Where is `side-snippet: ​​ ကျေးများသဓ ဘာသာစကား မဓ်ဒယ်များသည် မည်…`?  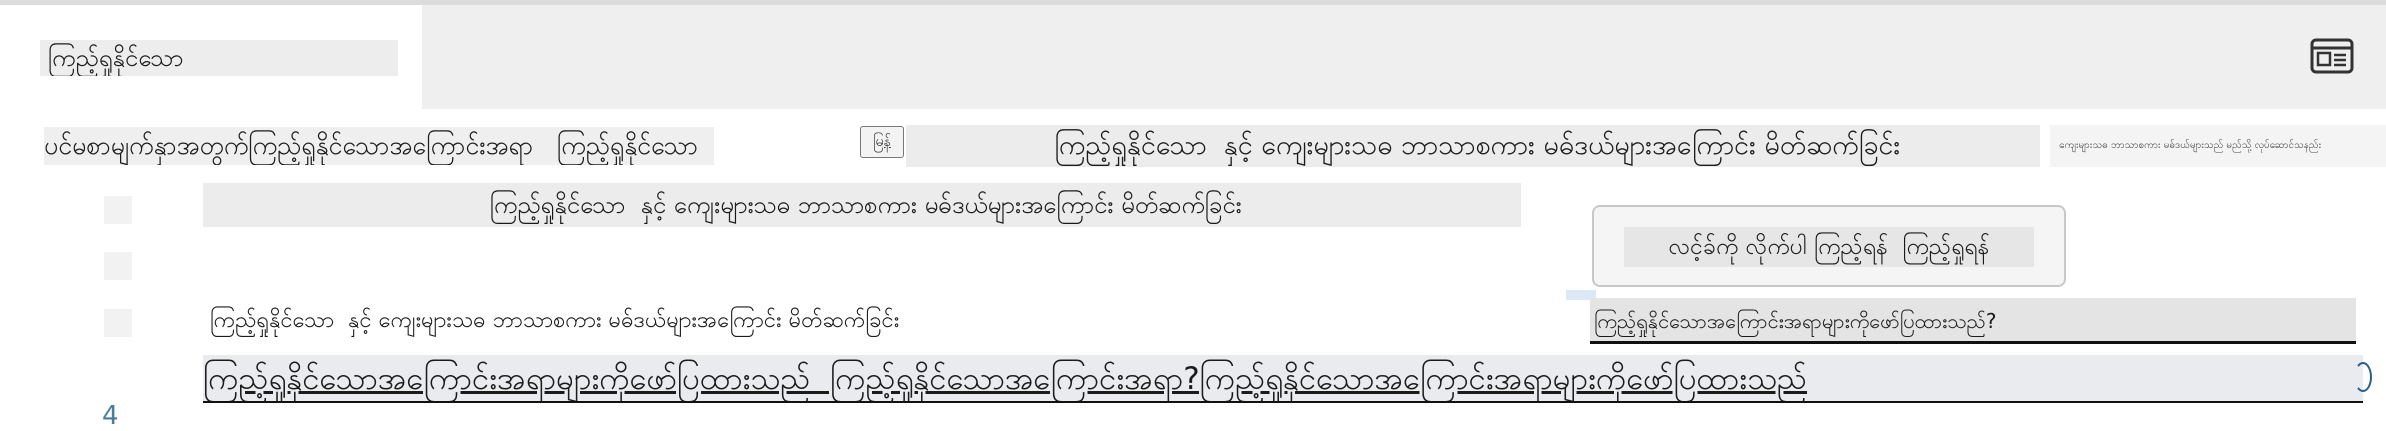
side-snippet: ​​ ကျေးများသဓ ဘာသာစကား မဓ်ဒယ်များသည် မည်… is located at coordinates (2218, 146).